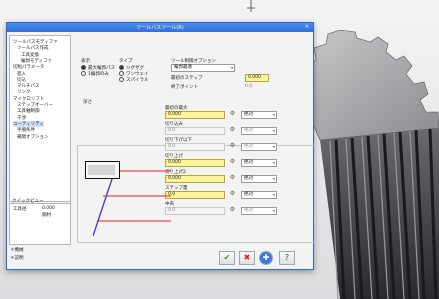  Describe the element at coordinates (33, 137) in the screenshot. I see `tree-item: 補間オプション` at that location.